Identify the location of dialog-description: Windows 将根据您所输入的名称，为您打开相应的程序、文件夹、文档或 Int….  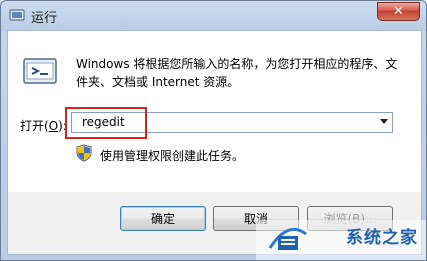
(237, 73).